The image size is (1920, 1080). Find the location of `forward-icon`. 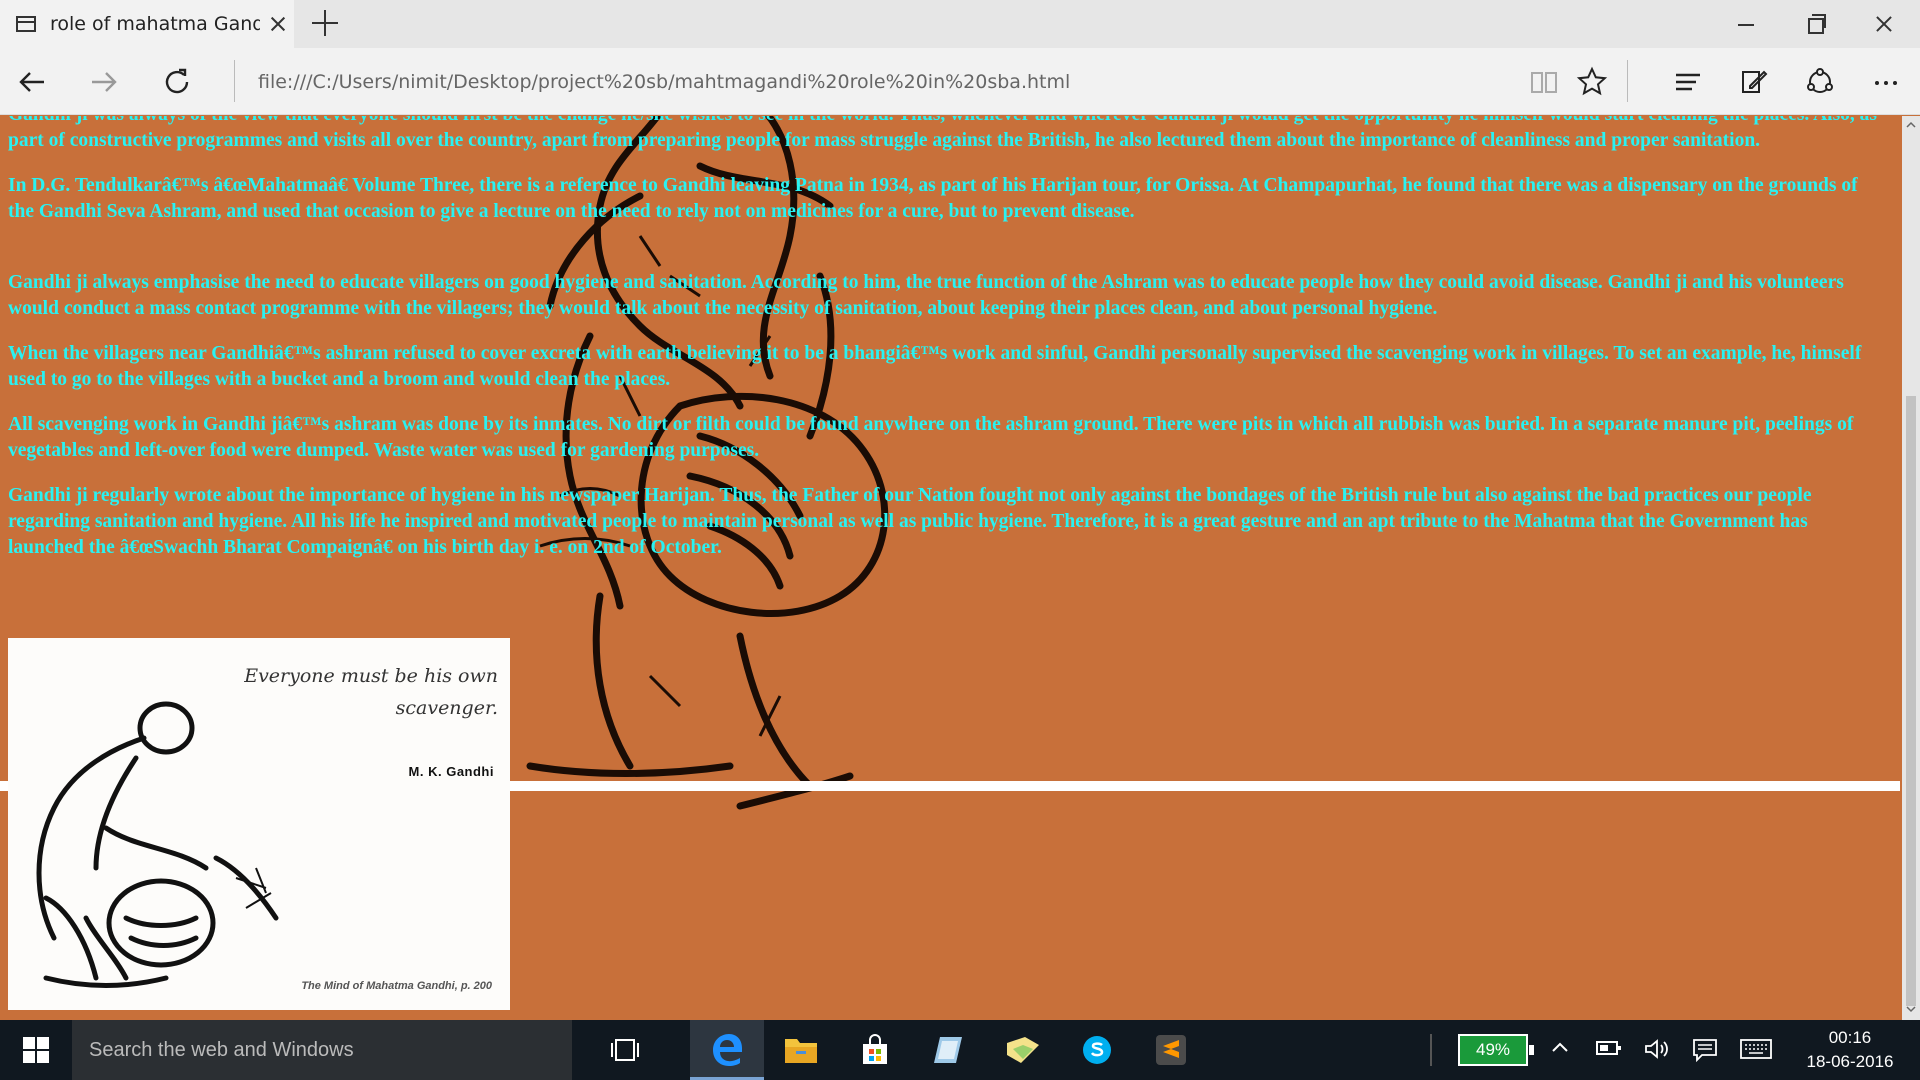

forward-icon is located at coordinates (104, 82).